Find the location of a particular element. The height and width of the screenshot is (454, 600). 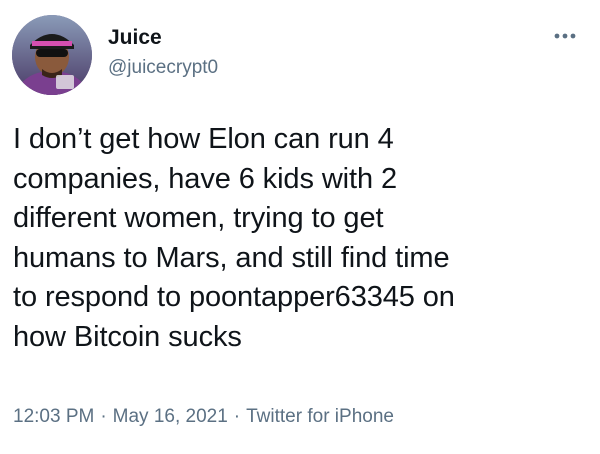

more-options-button is located at coordinates (565, 36).